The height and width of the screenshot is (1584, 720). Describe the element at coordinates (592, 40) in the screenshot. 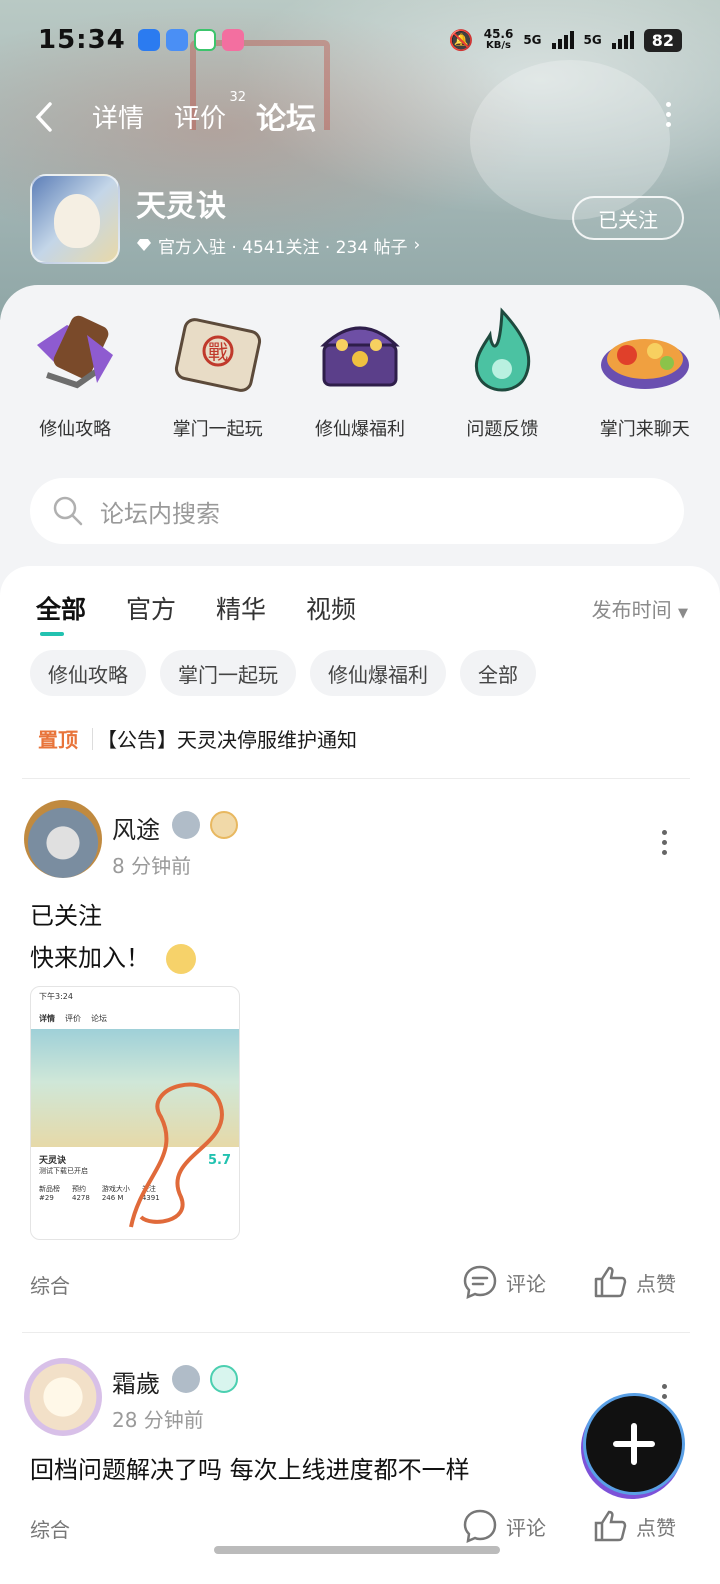

I see `sim2-label: 5G` at that location.